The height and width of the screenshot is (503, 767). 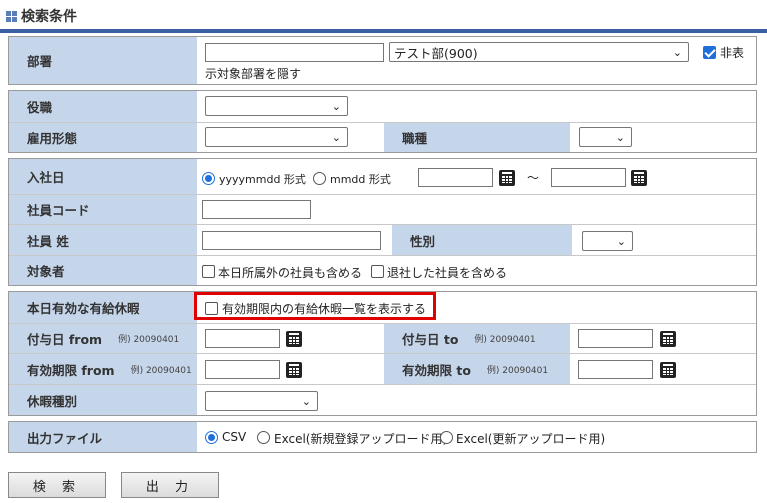 I want to click on include-retired-label: 退社した社員を含める, so click(x=447, y=273).